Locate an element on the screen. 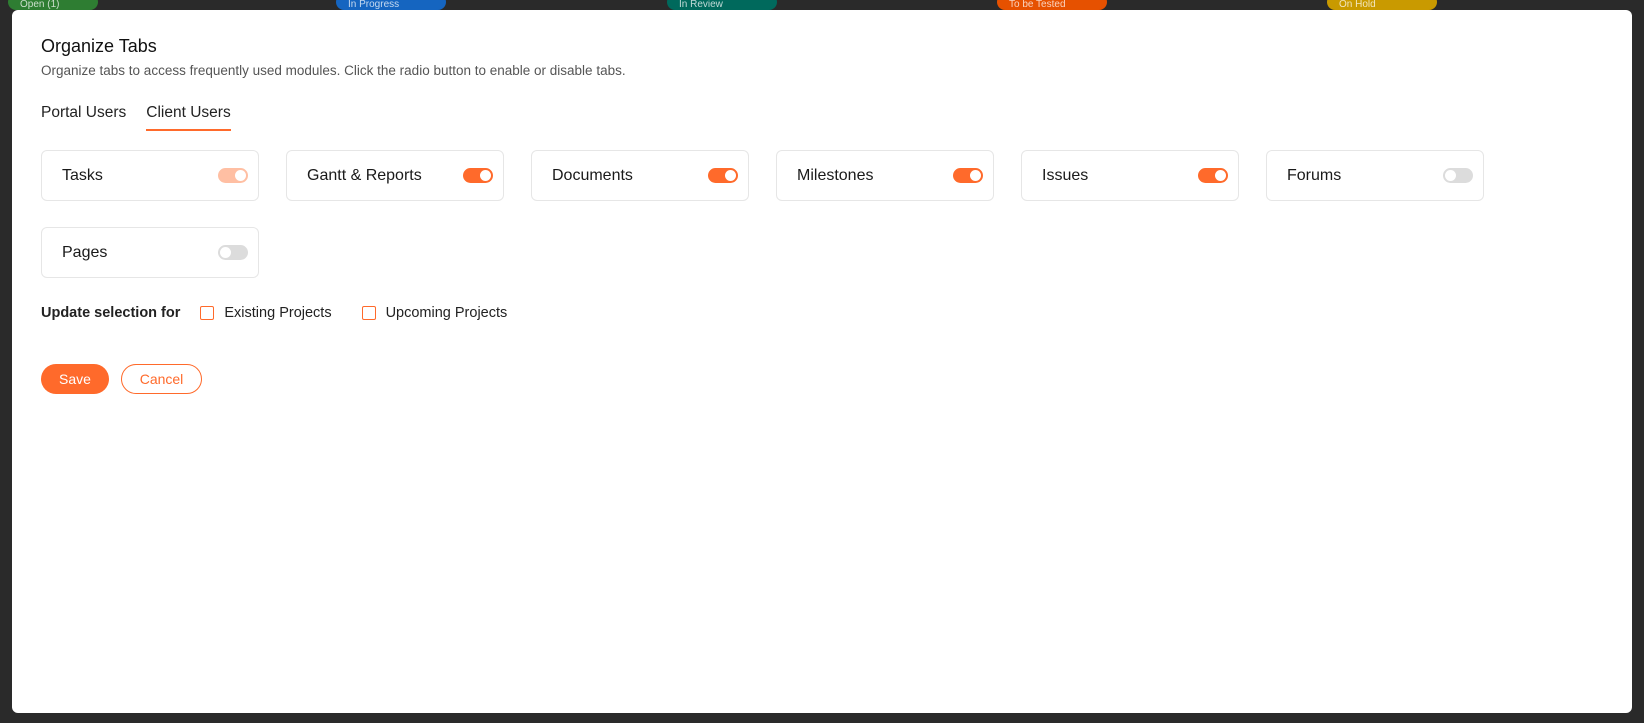 The height and width of the screenshot is (723, 1644). cancel-button: Cancel is located at coordinates (161, 379).